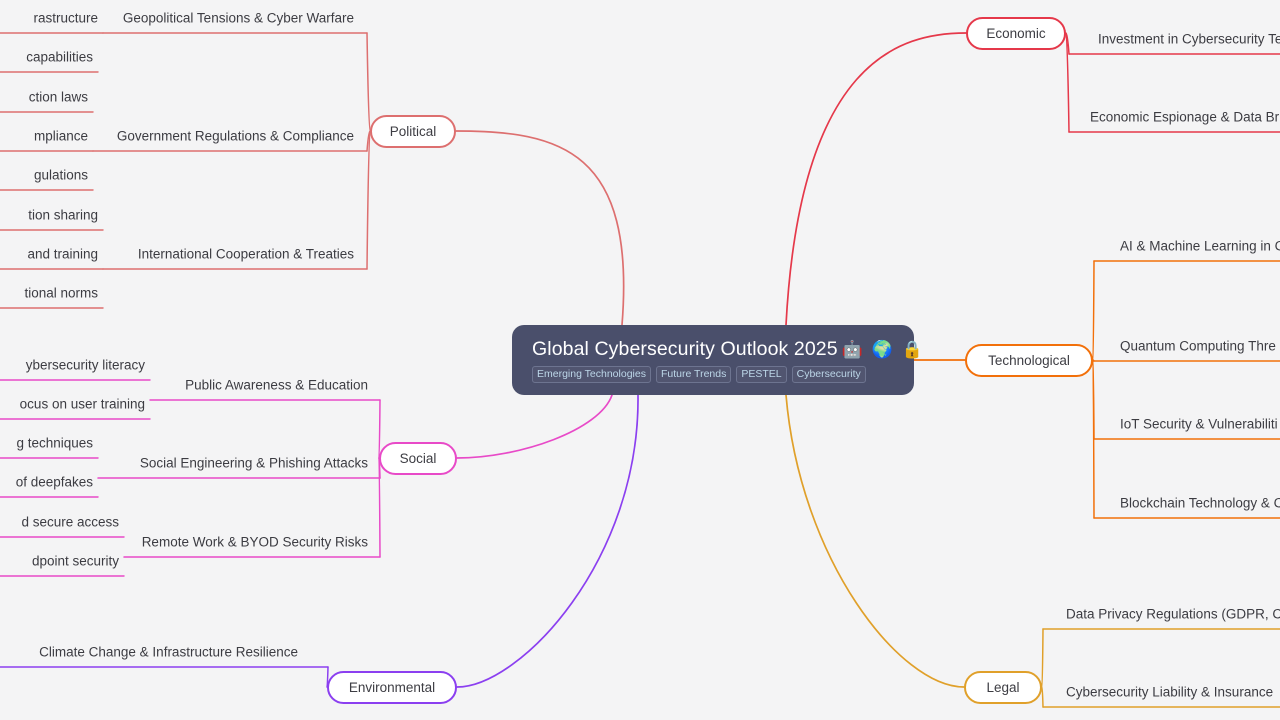 The image size is (1280, 720). Describe the element at coordinates (254, 463) in the screenshot. I see `subtopic-label: Social Engineering & Phishing Attacks` at that location.